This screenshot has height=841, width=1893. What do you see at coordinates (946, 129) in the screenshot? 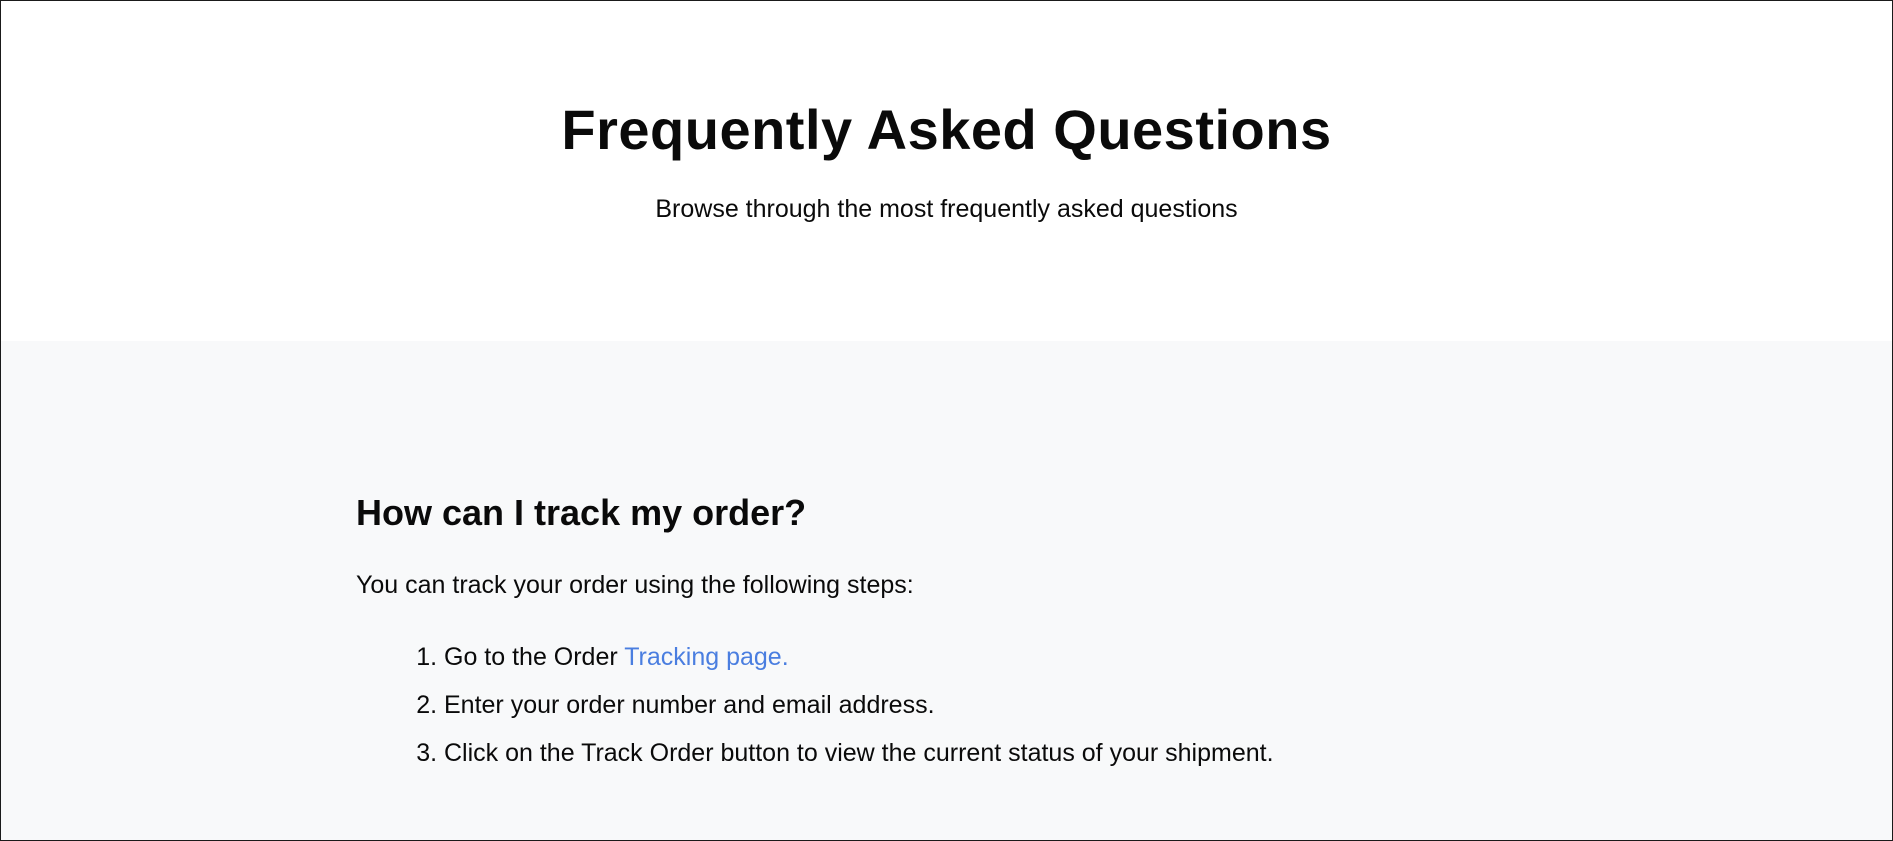
I see `page-title: Frequently Asked Questions` at bounding box center [946, 129].